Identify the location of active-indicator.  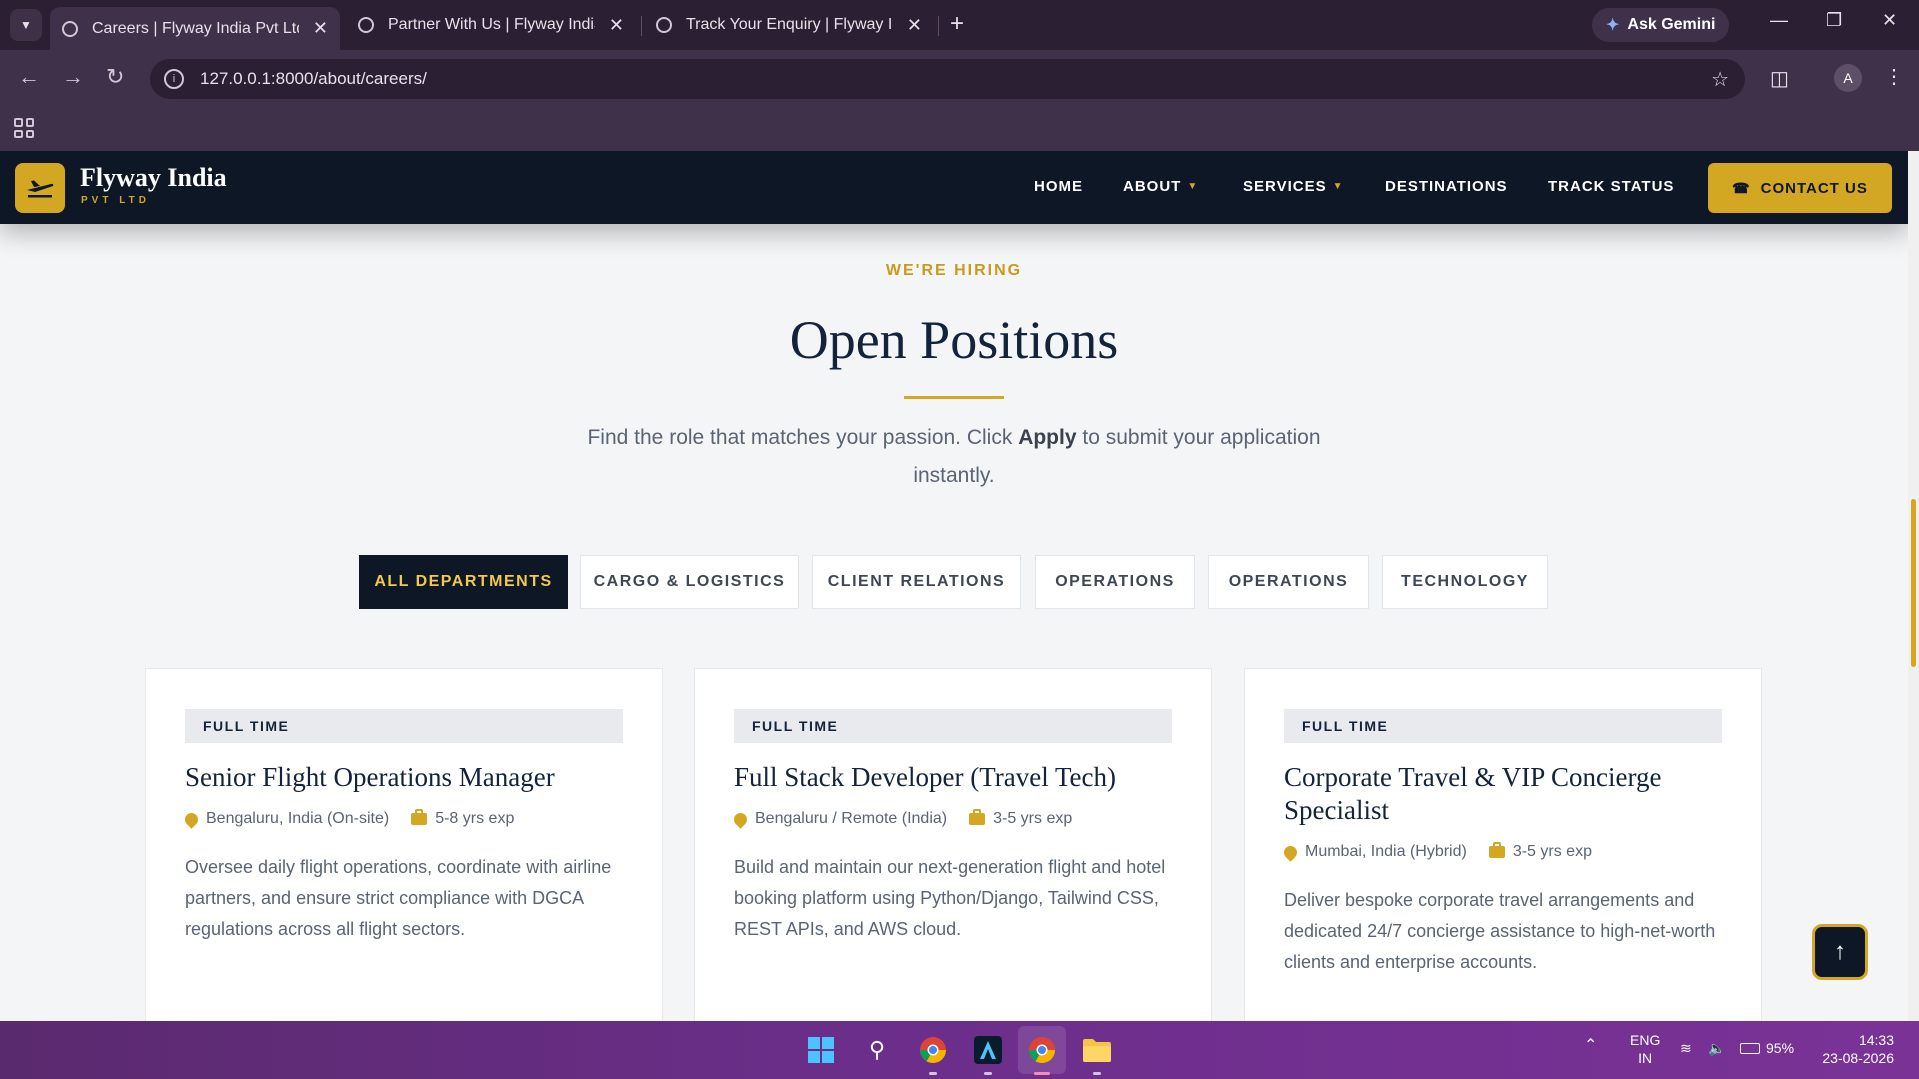
(1042, 1073).